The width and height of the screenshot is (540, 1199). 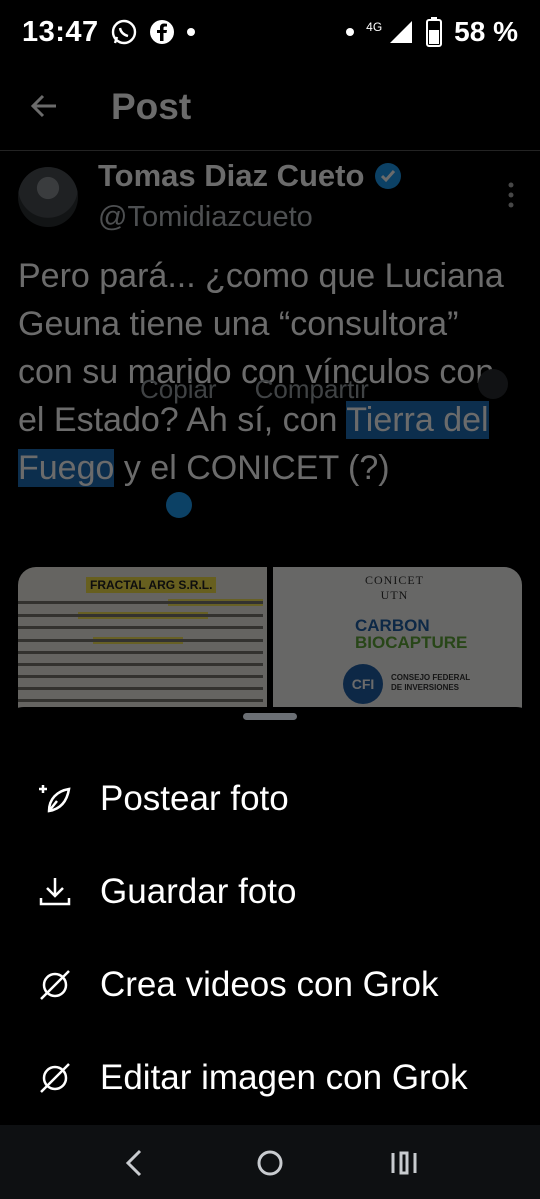 I want to click on author-name-row: Tomas Diaz Cueto, so click(x=250, y=176).